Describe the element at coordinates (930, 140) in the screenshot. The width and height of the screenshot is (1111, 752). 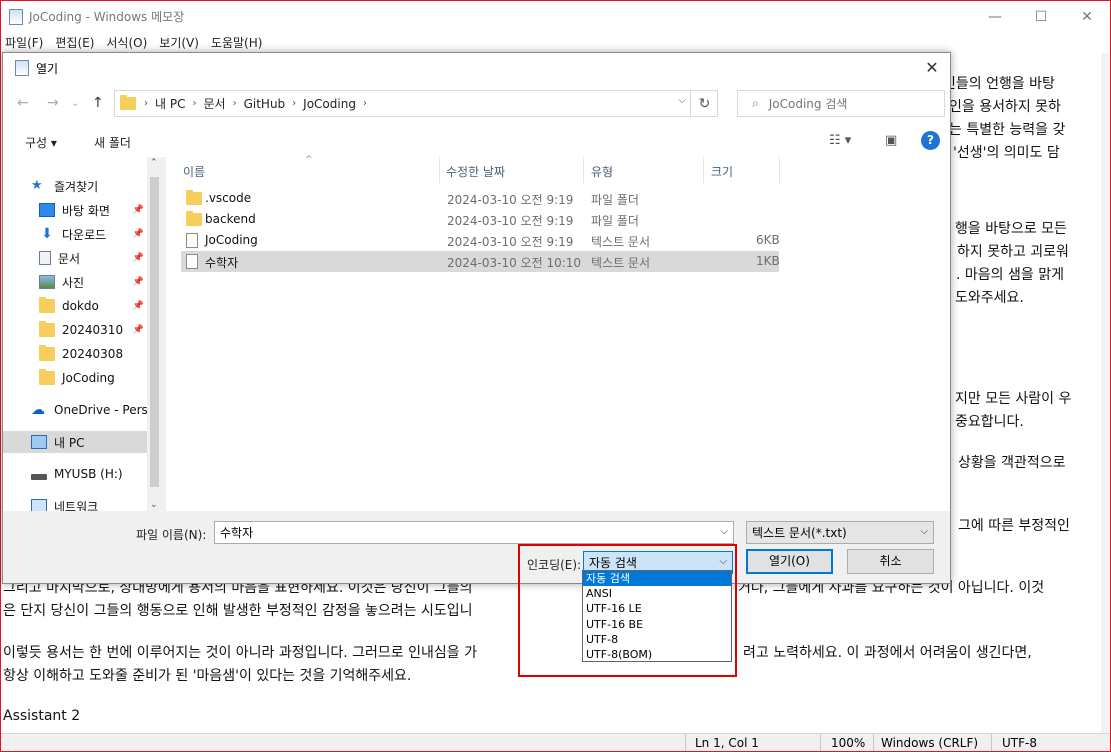
I see `help-icon: ?` at that location.